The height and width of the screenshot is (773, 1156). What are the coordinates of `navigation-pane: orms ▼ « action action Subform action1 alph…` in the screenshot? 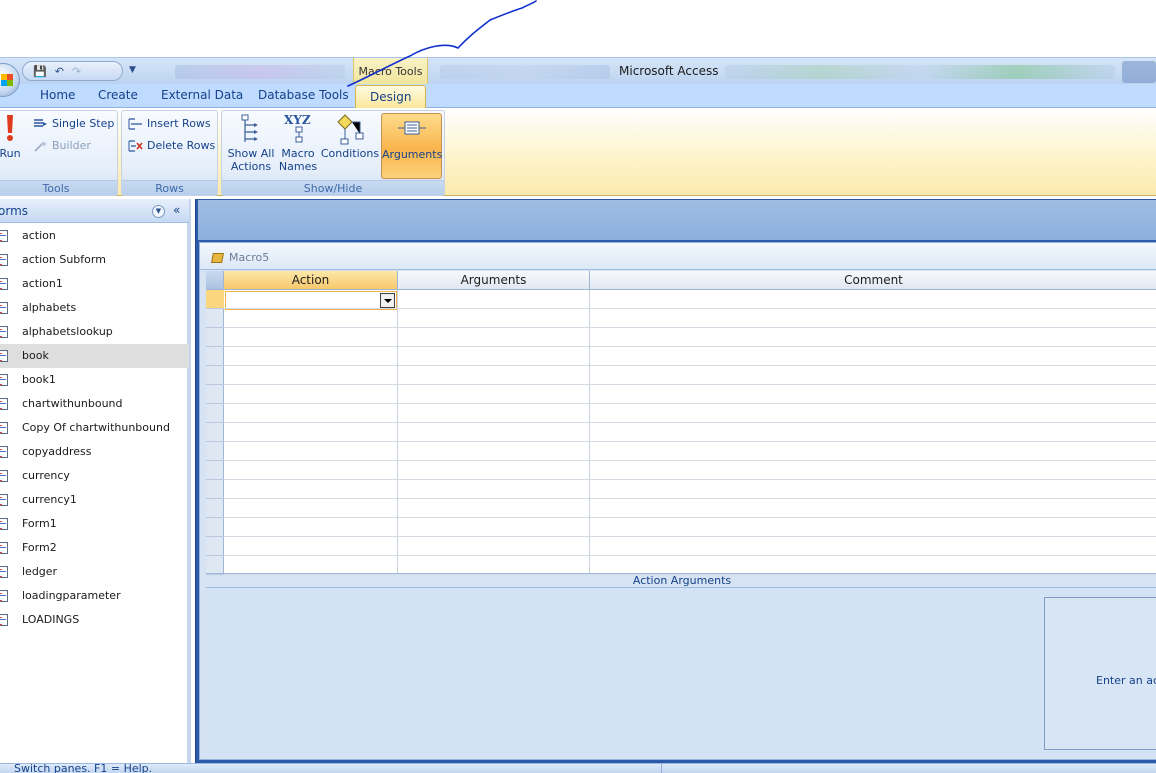 It's located at (95, 481).